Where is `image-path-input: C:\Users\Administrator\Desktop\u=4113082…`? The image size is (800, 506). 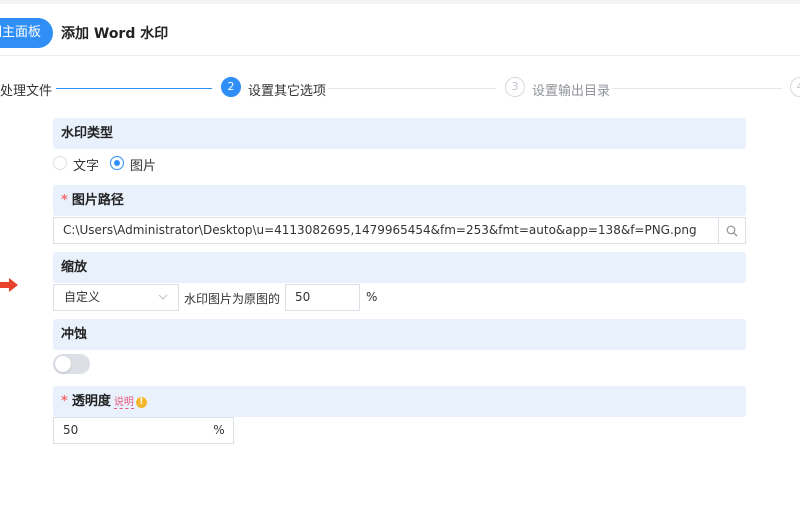 image-path-input: C:\Users\Administrator\Desktop\u=4113082… is located at coordinates (399, 230).